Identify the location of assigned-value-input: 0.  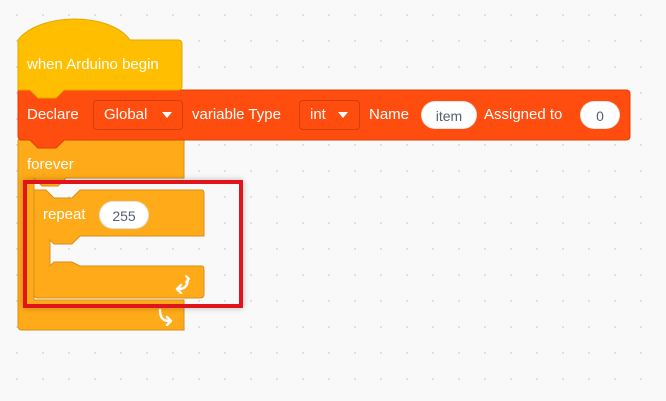
(600, 115).